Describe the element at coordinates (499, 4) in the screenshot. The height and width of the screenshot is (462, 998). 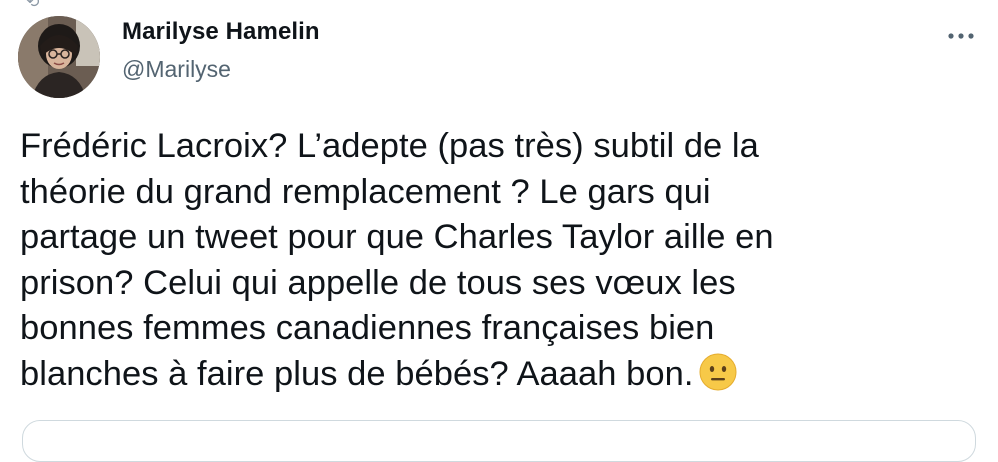
I see `social-context-bar: ⟲` at that location.